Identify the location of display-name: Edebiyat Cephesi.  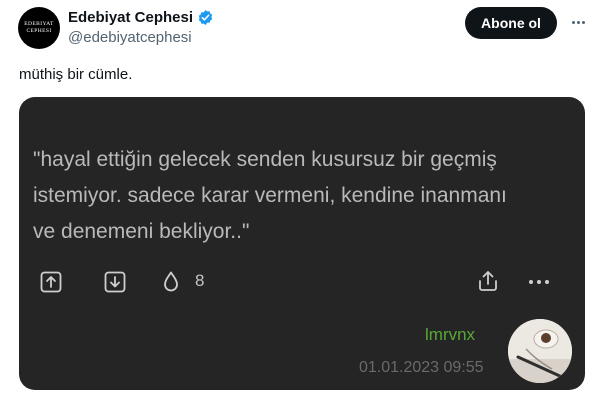
(130, 17).